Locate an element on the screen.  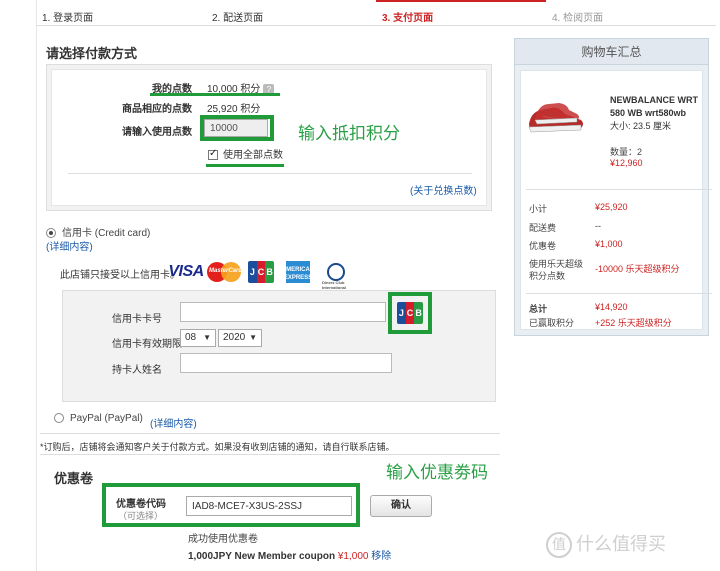
mastercard-logo: MasterCard is located at coordinates (225, 272).